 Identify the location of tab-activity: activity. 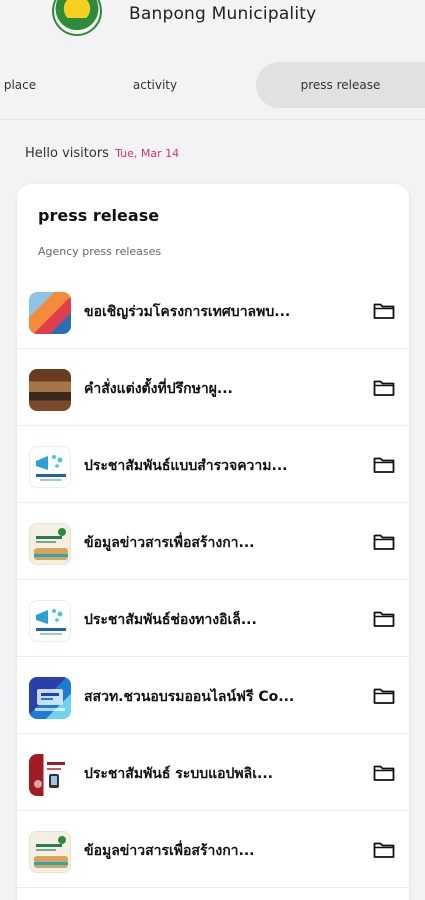
(155, 85).